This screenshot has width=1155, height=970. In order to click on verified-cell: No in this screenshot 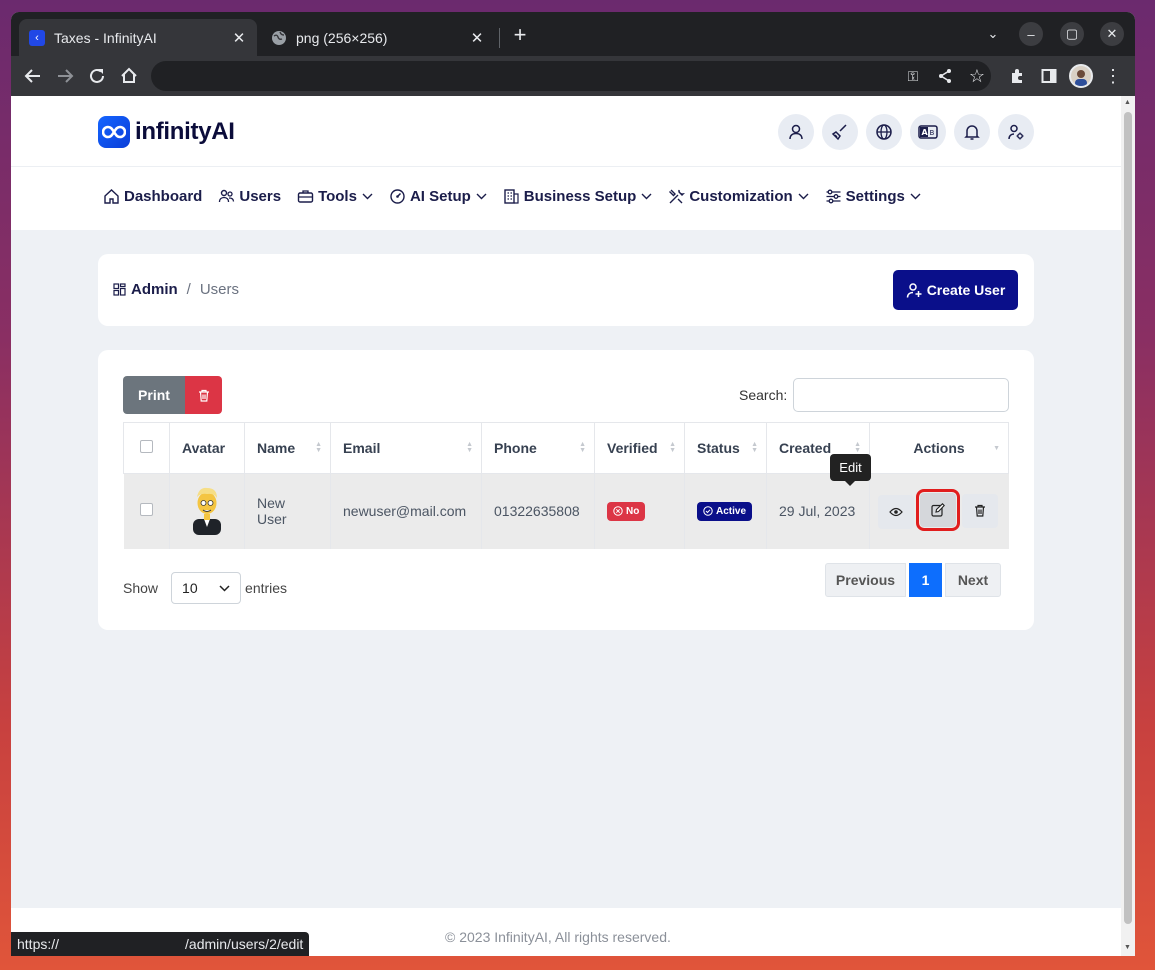, I will do `click(639, 511)`.